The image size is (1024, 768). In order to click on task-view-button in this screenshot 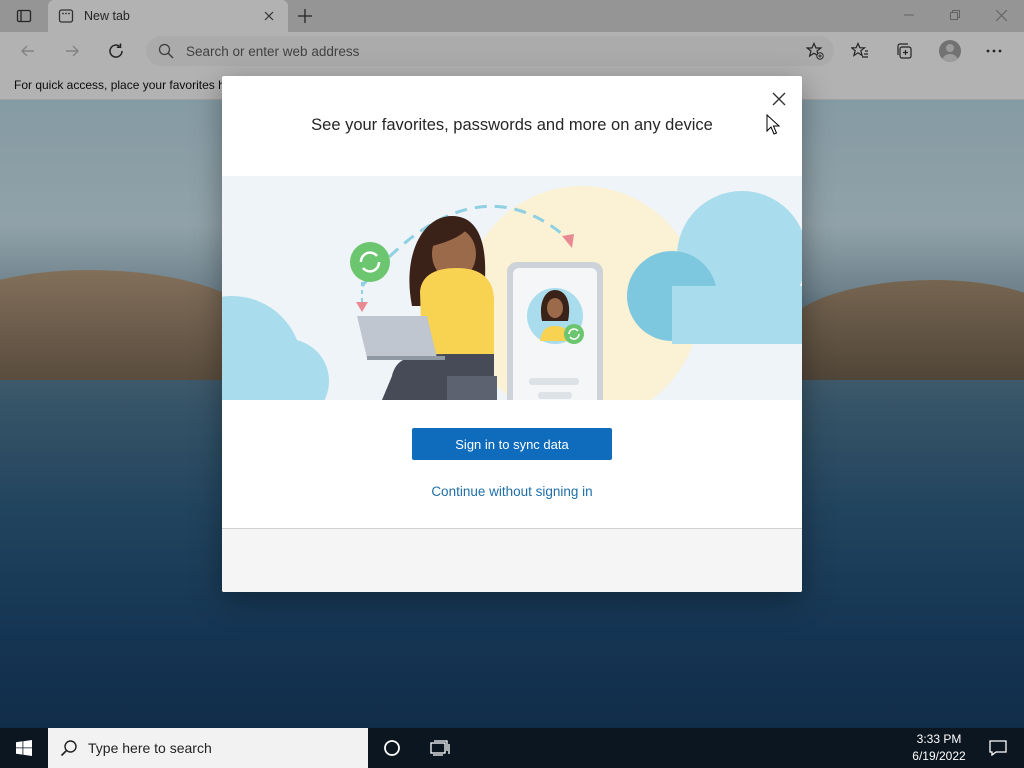, I will do `click(440, 748)`.